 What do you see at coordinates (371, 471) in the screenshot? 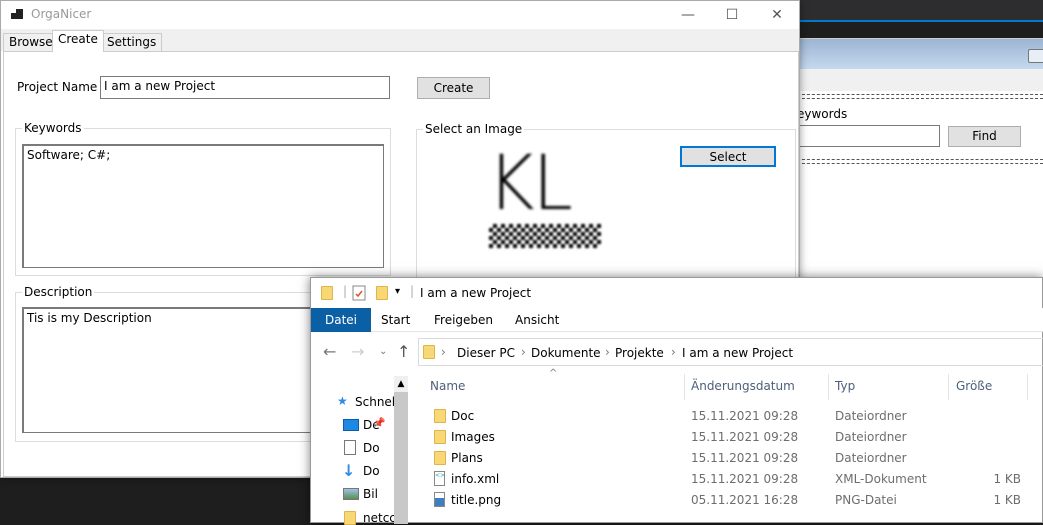
I see `nav-downloads: Do` at bounding box center [371, 471].